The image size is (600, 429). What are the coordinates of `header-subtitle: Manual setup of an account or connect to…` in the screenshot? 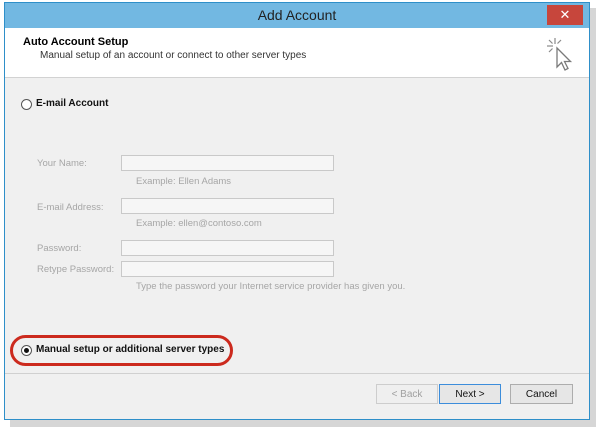 It's located at (173, 55).